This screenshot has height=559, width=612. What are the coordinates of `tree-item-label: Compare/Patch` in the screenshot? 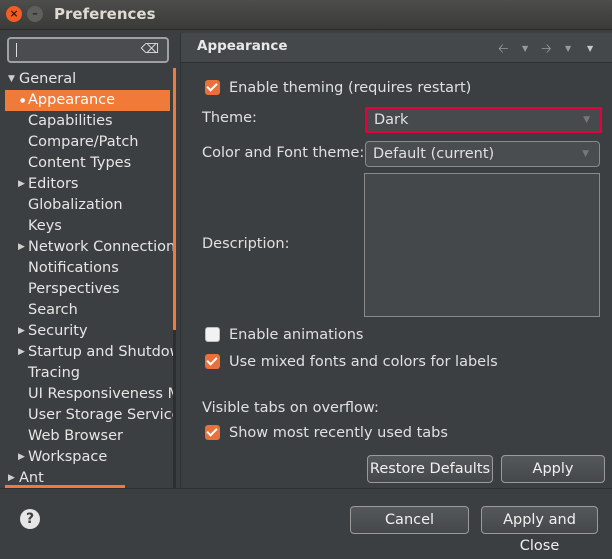 It's located at (83, 142).